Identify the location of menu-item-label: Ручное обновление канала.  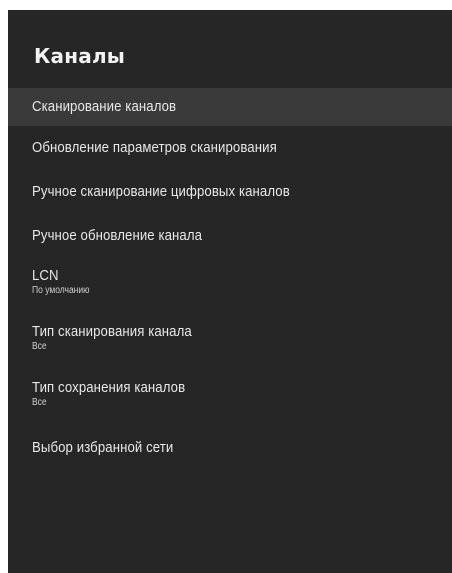
(117, 235).